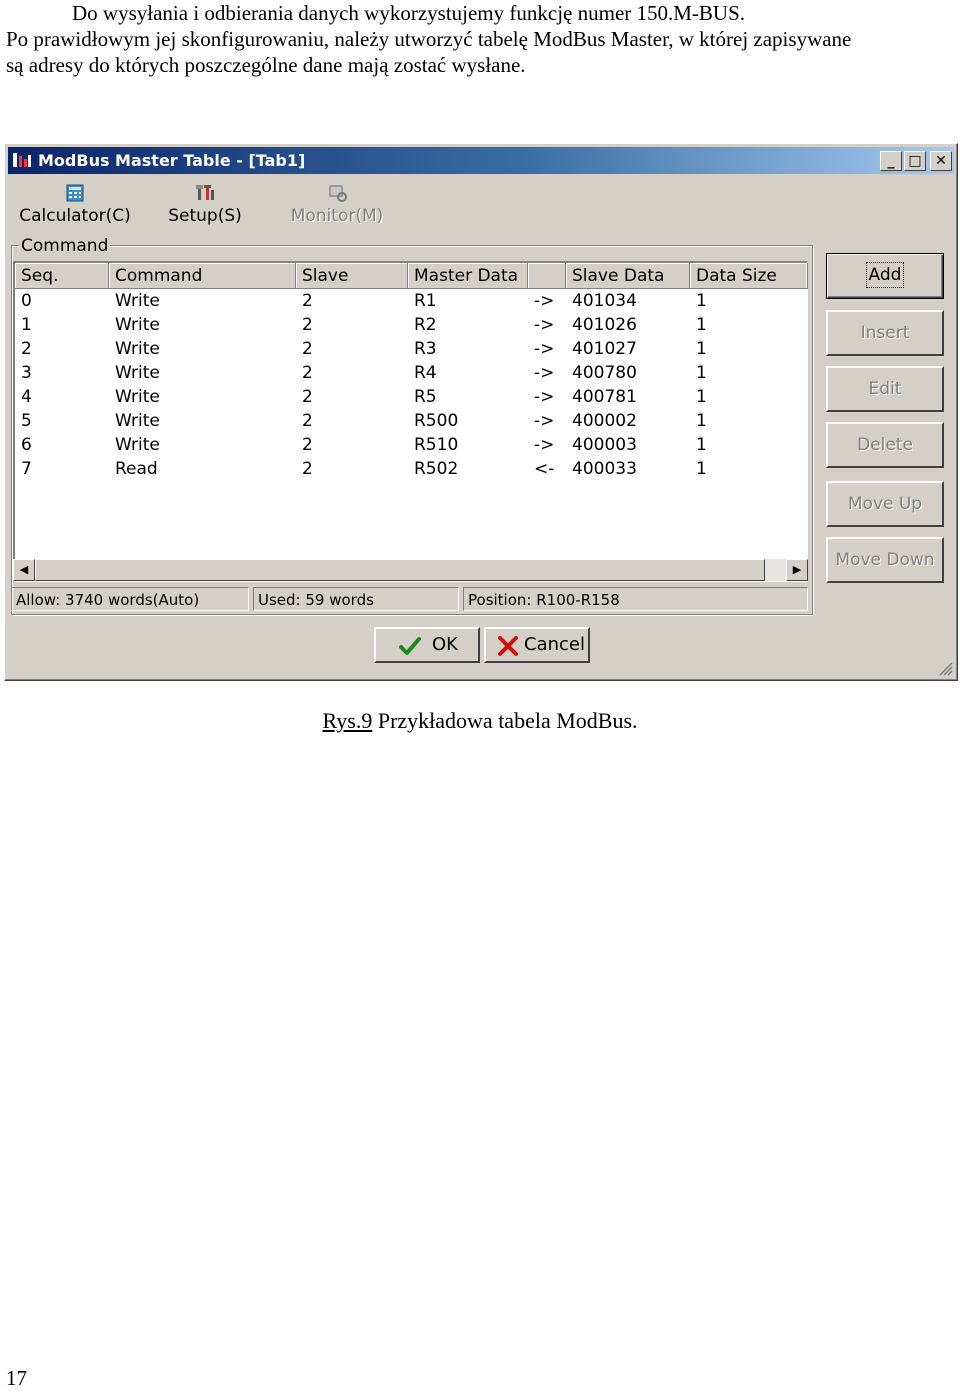 The image size is (960, 1391). I want to click on column-header-slave: Slave, so click(352, 276).